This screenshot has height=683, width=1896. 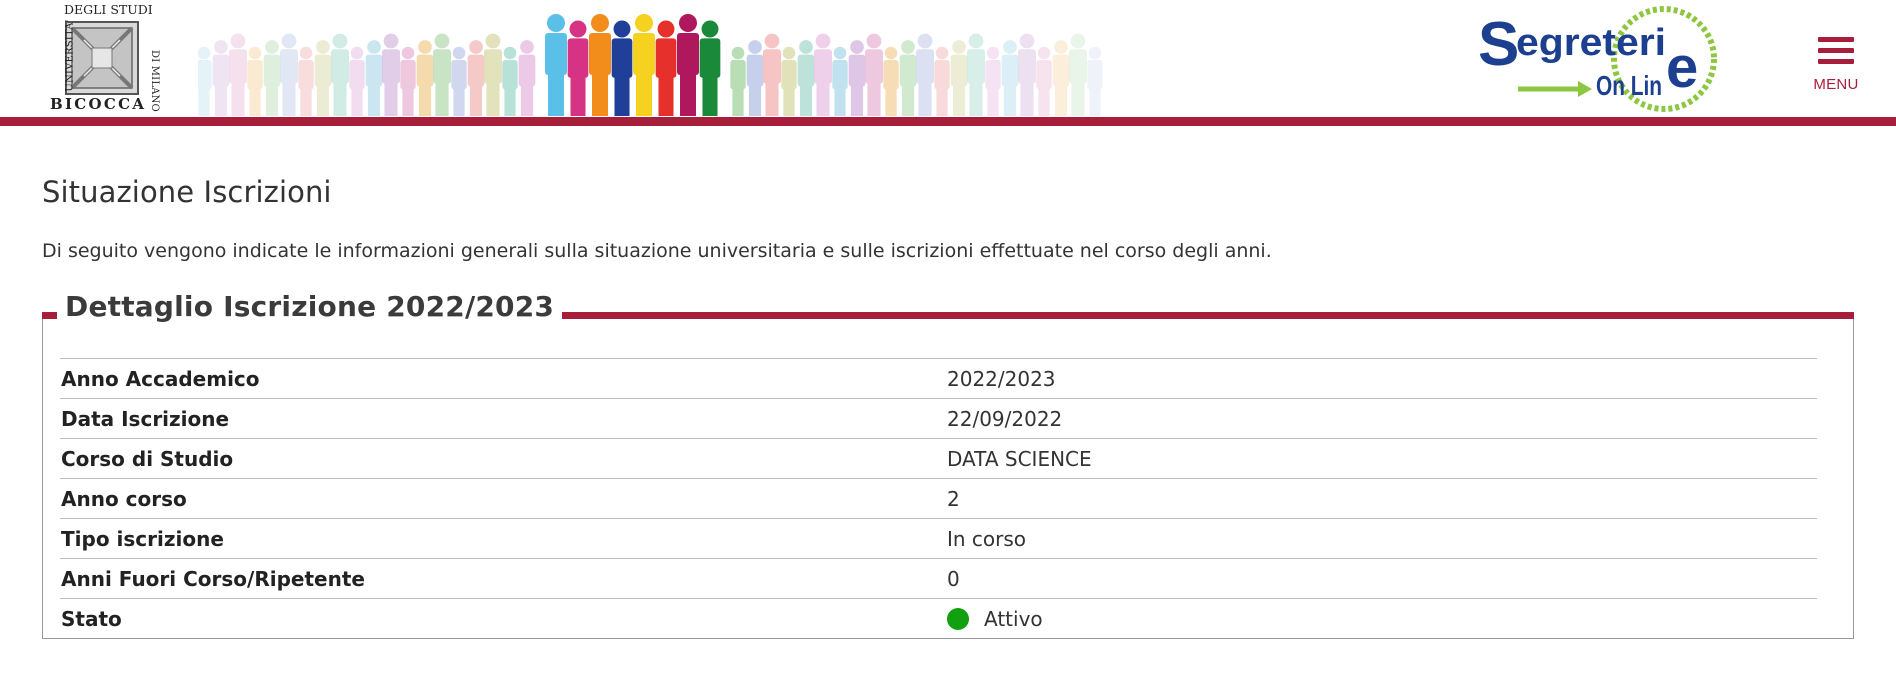 I want to click on brand-initial: S, so click(x=1498, y=44).